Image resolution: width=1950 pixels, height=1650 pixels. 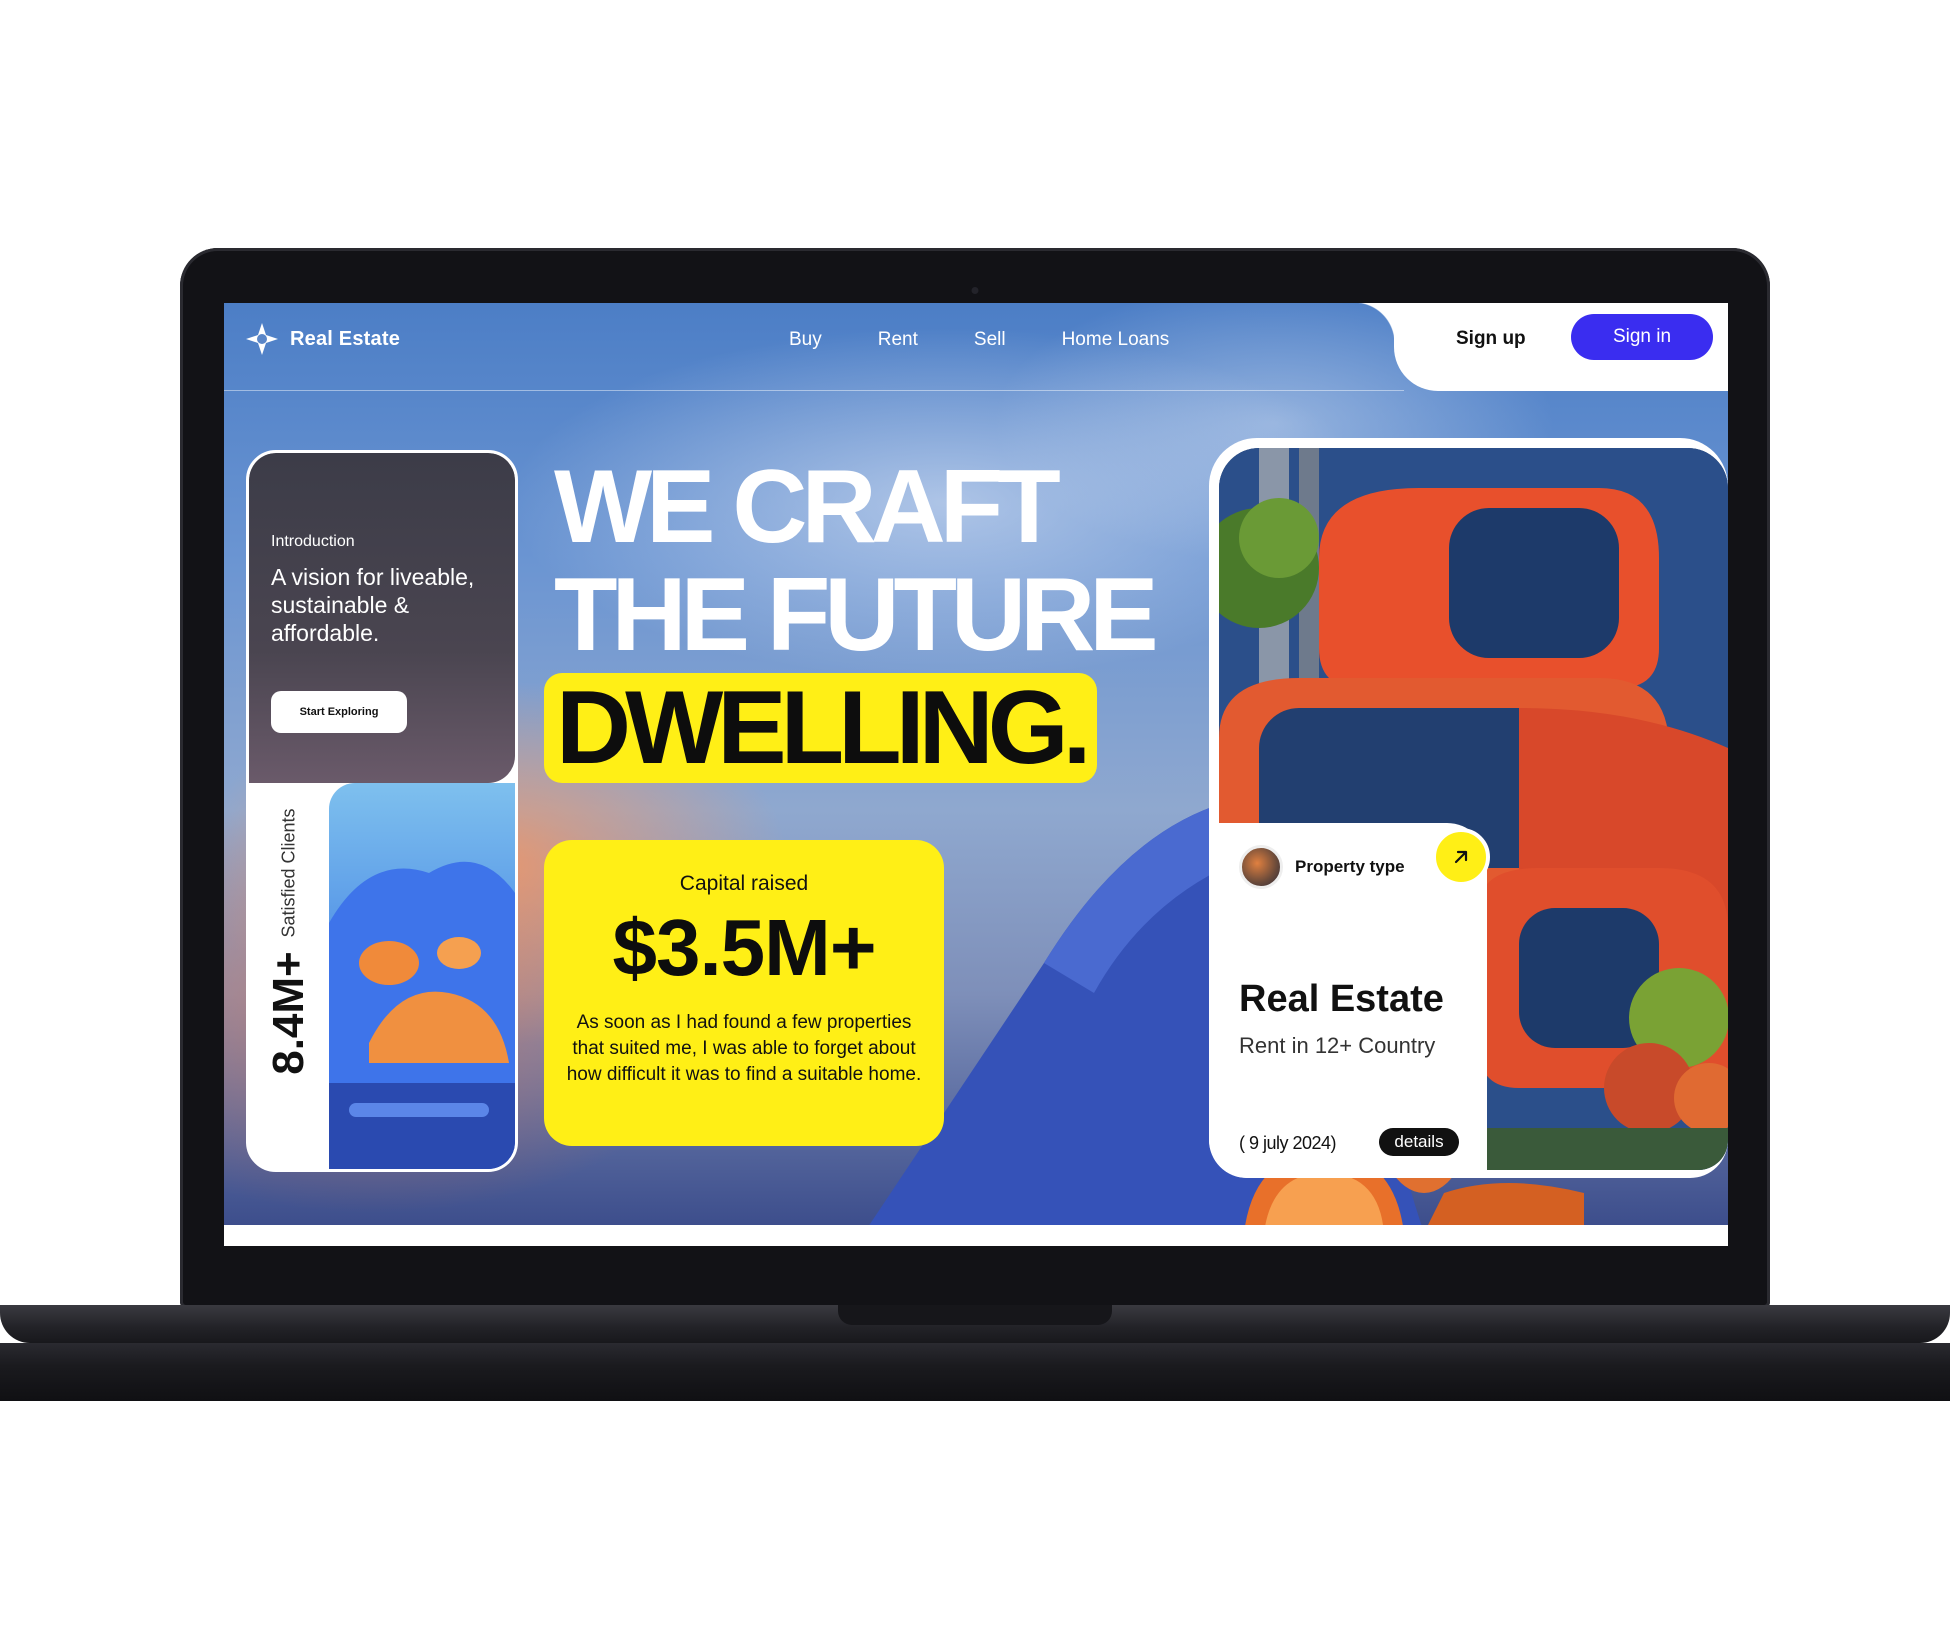 I want to click on property-type-avatar, so click(x=1261, y=867).